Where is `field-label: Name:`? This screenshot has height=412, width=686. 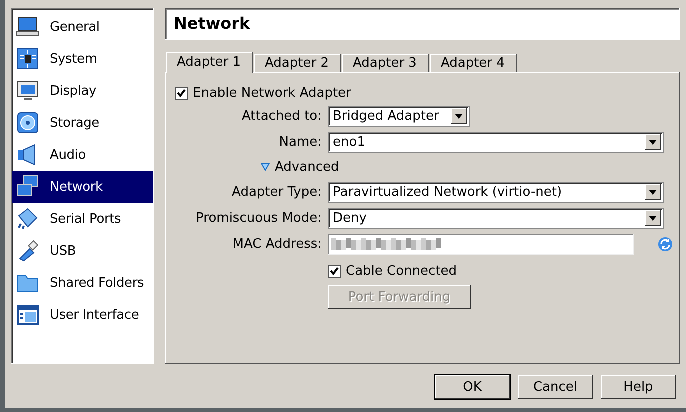
field-label: Name: is located at coordinates (300, 142).